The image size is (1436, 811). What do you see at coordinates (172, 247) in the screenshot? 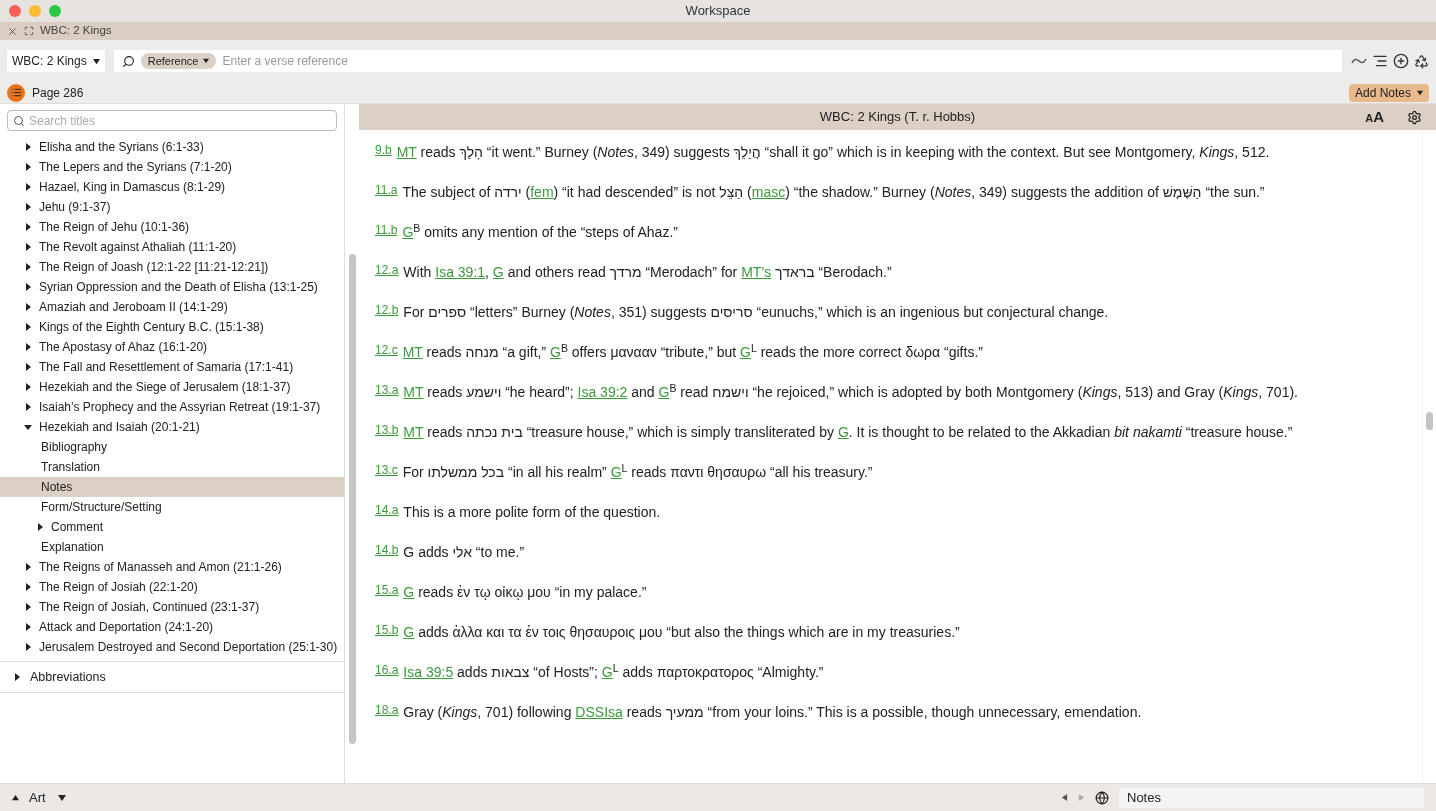
I see `tree-item: The Revolt against Athaliah (11:1-20)` at bounding box center [172, 247].